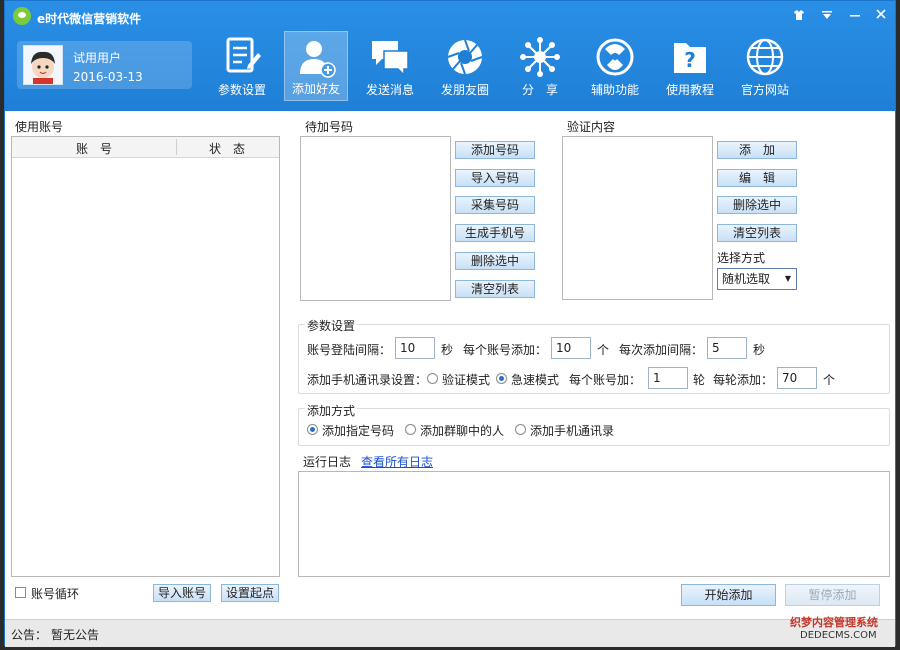 The width and height of the screenshot is (900, 650). I want to click on user-profile: 试用用户 2016-03-13, so click(104, 65).